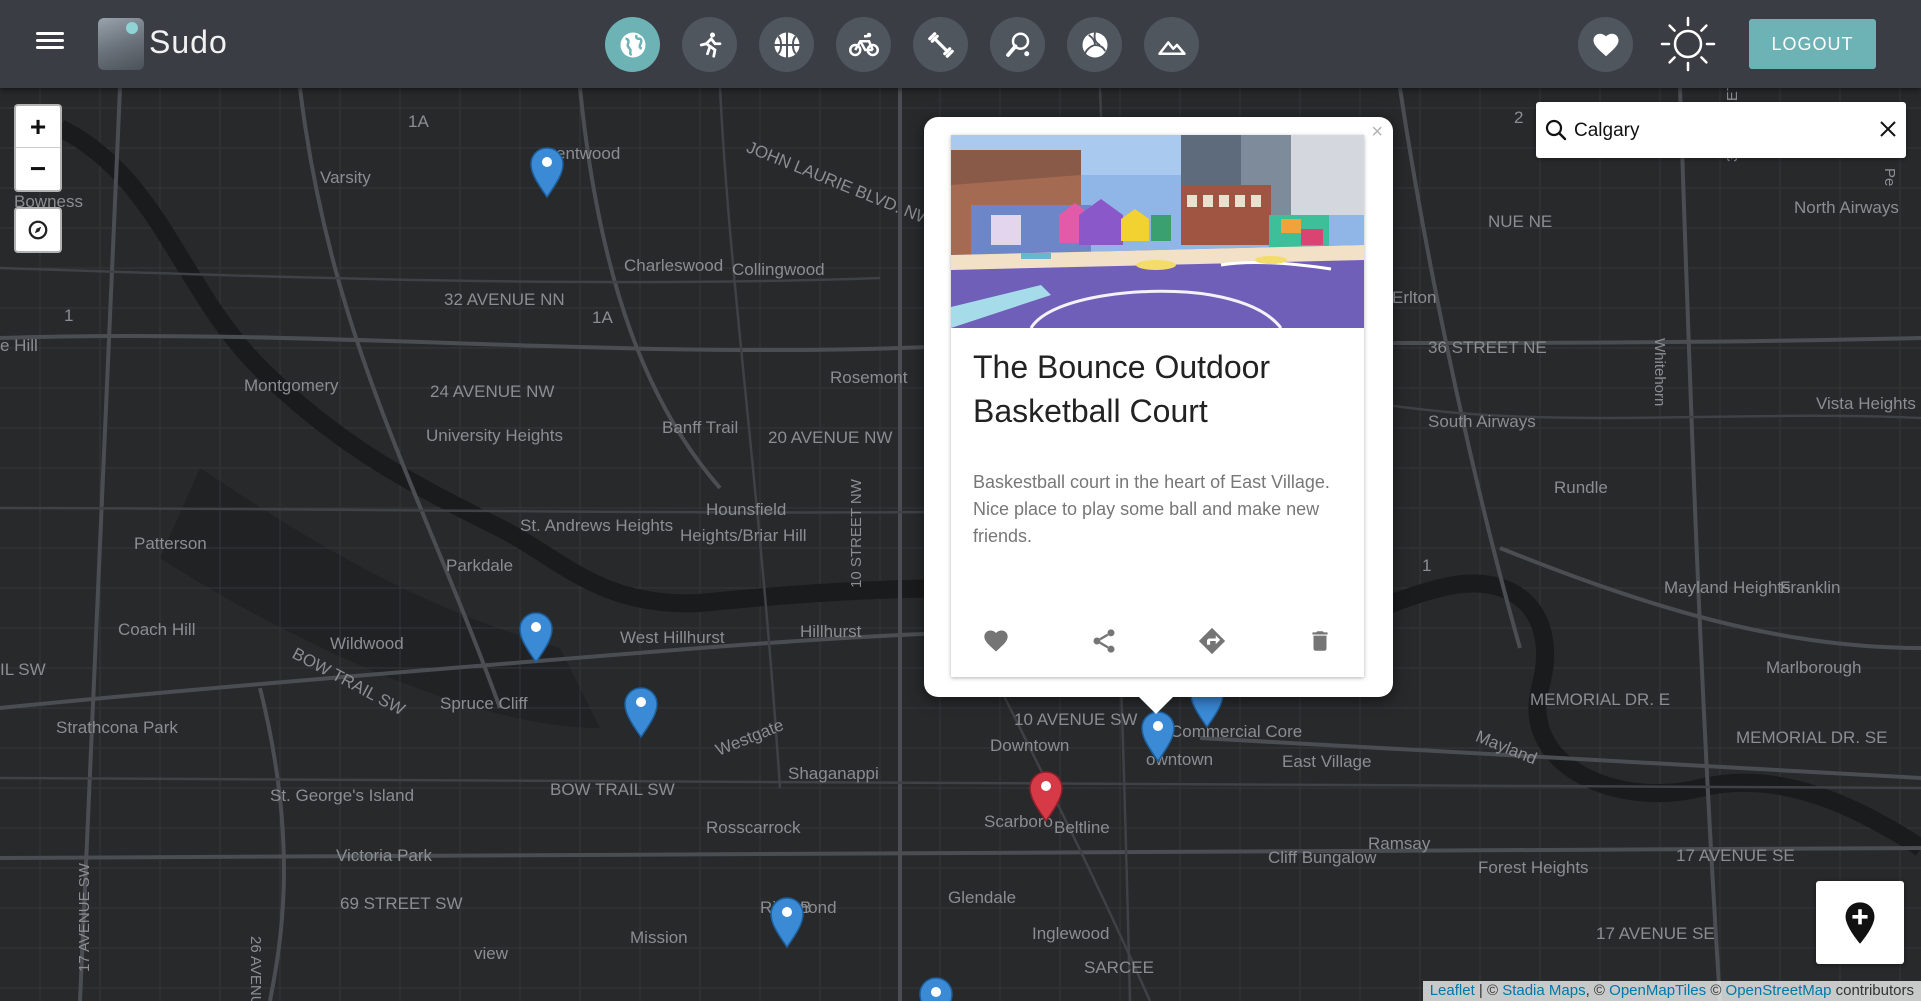 This screenshot has height=1001, width=1921. I want to click on map-label: Heights/Briar Hill, so click(743, 535).